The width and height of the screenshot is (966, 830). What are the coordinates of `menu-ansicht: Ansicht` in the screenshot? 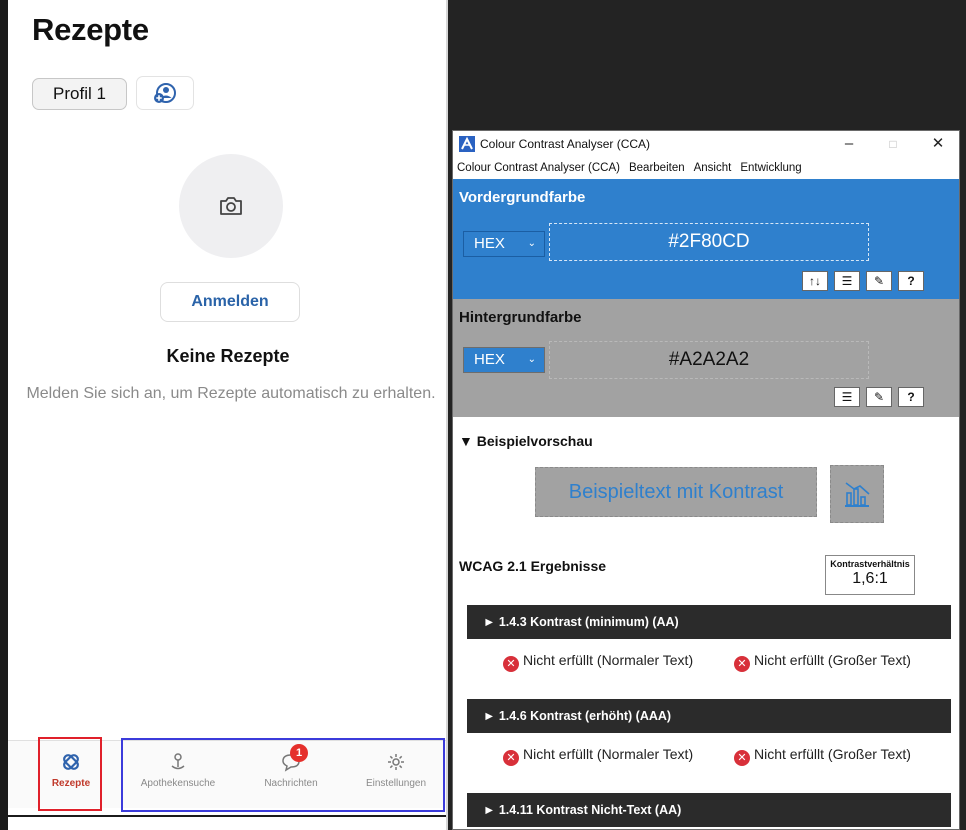 It's located at (713, 168).